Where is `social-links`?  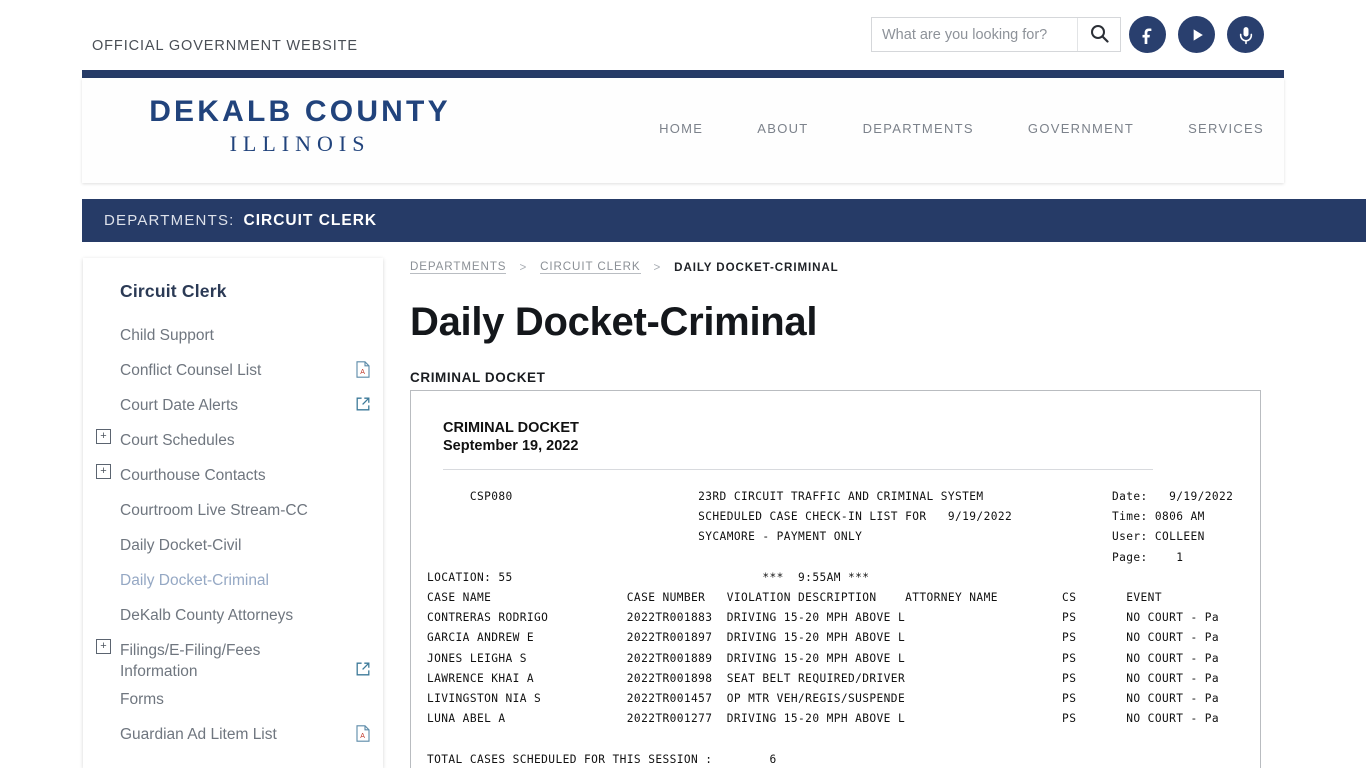 social-links is located at coordinates (1196, 34).